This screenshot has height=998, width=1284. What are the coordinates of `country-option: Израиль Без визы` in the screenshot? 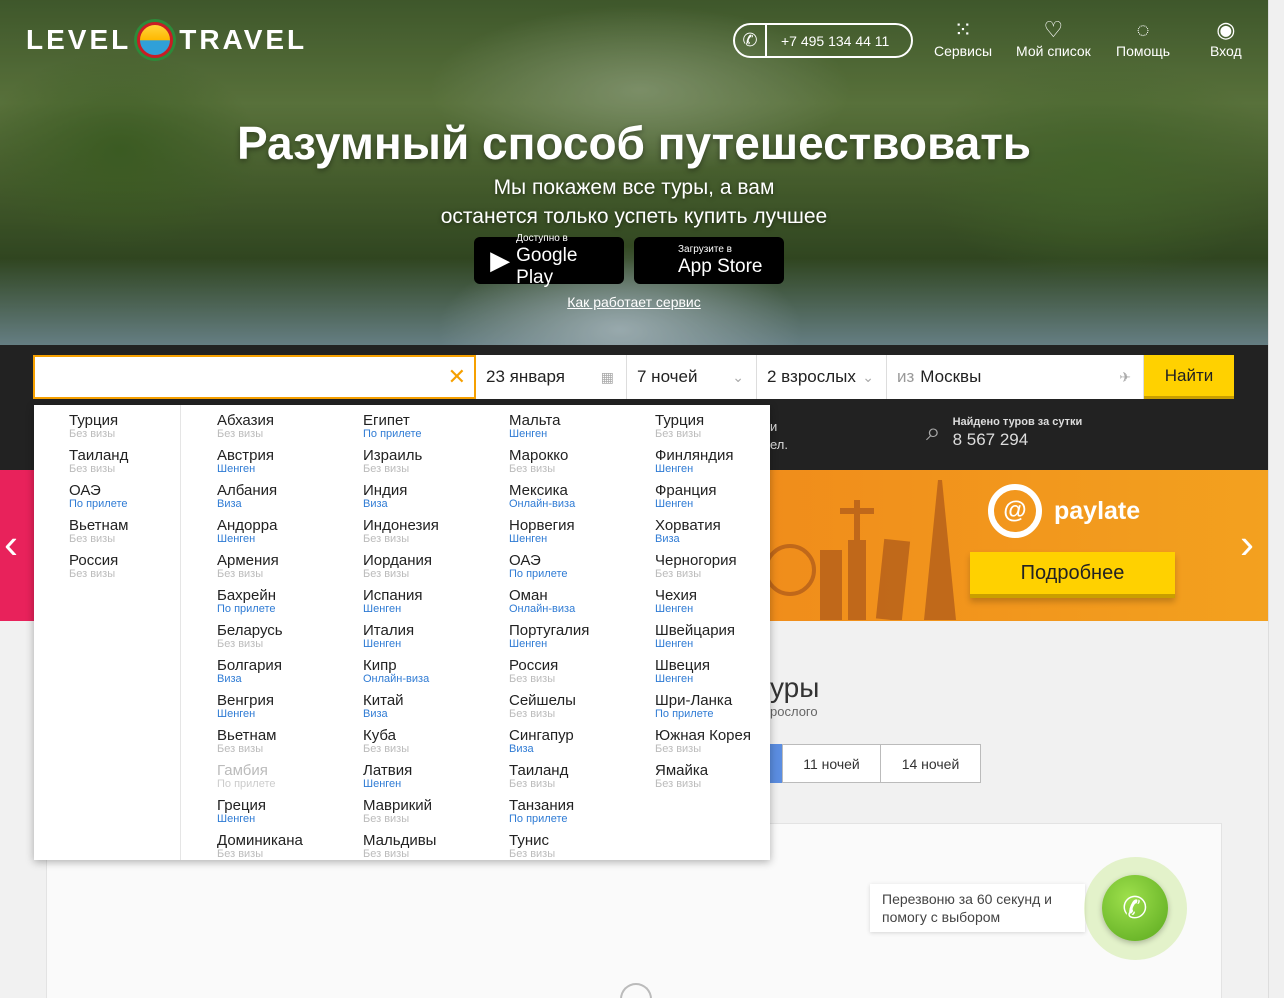 It's located at (392, 461).